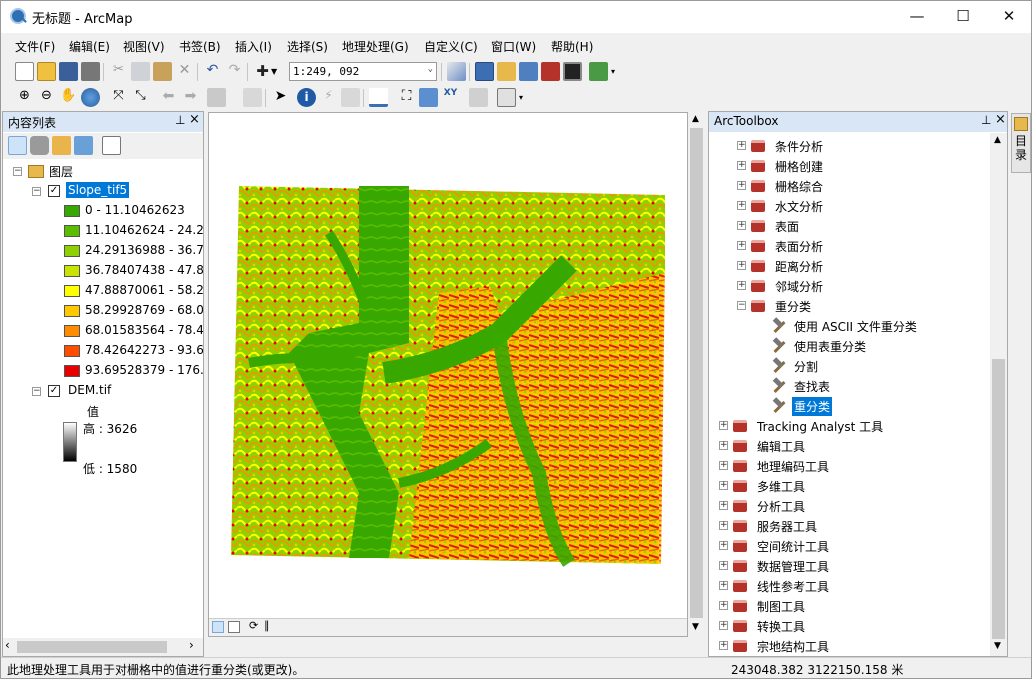 The image size is (1032, 679). What do you see at coordinates (963, 16) in the screenshot?
I see `maximize-button: ☐` at bounding box center [963, 16].